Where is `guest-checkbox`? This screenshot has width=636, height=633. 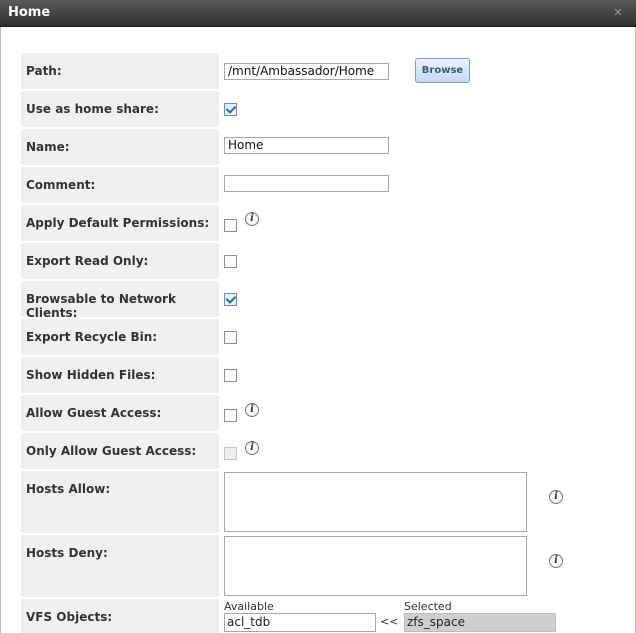
guest-checkbox is located at coordinates (230, 415).